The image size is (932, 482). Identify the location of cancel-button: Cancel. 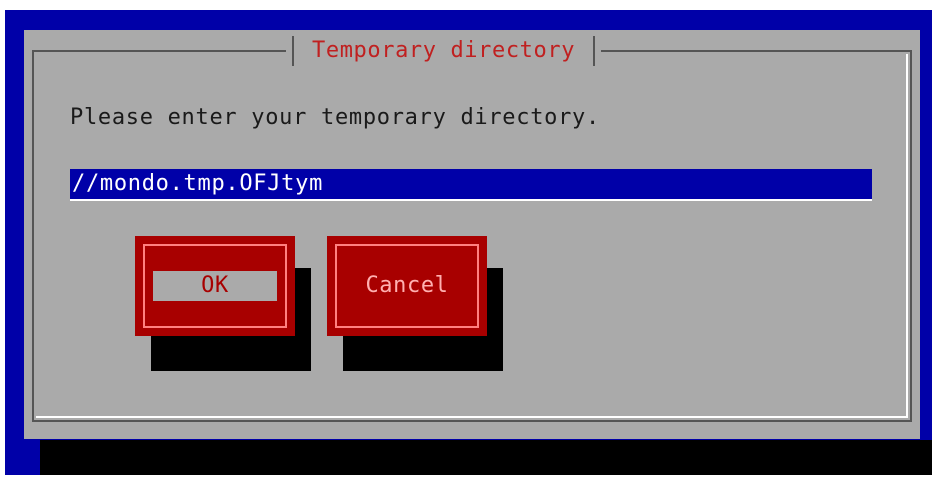
(407, 286).